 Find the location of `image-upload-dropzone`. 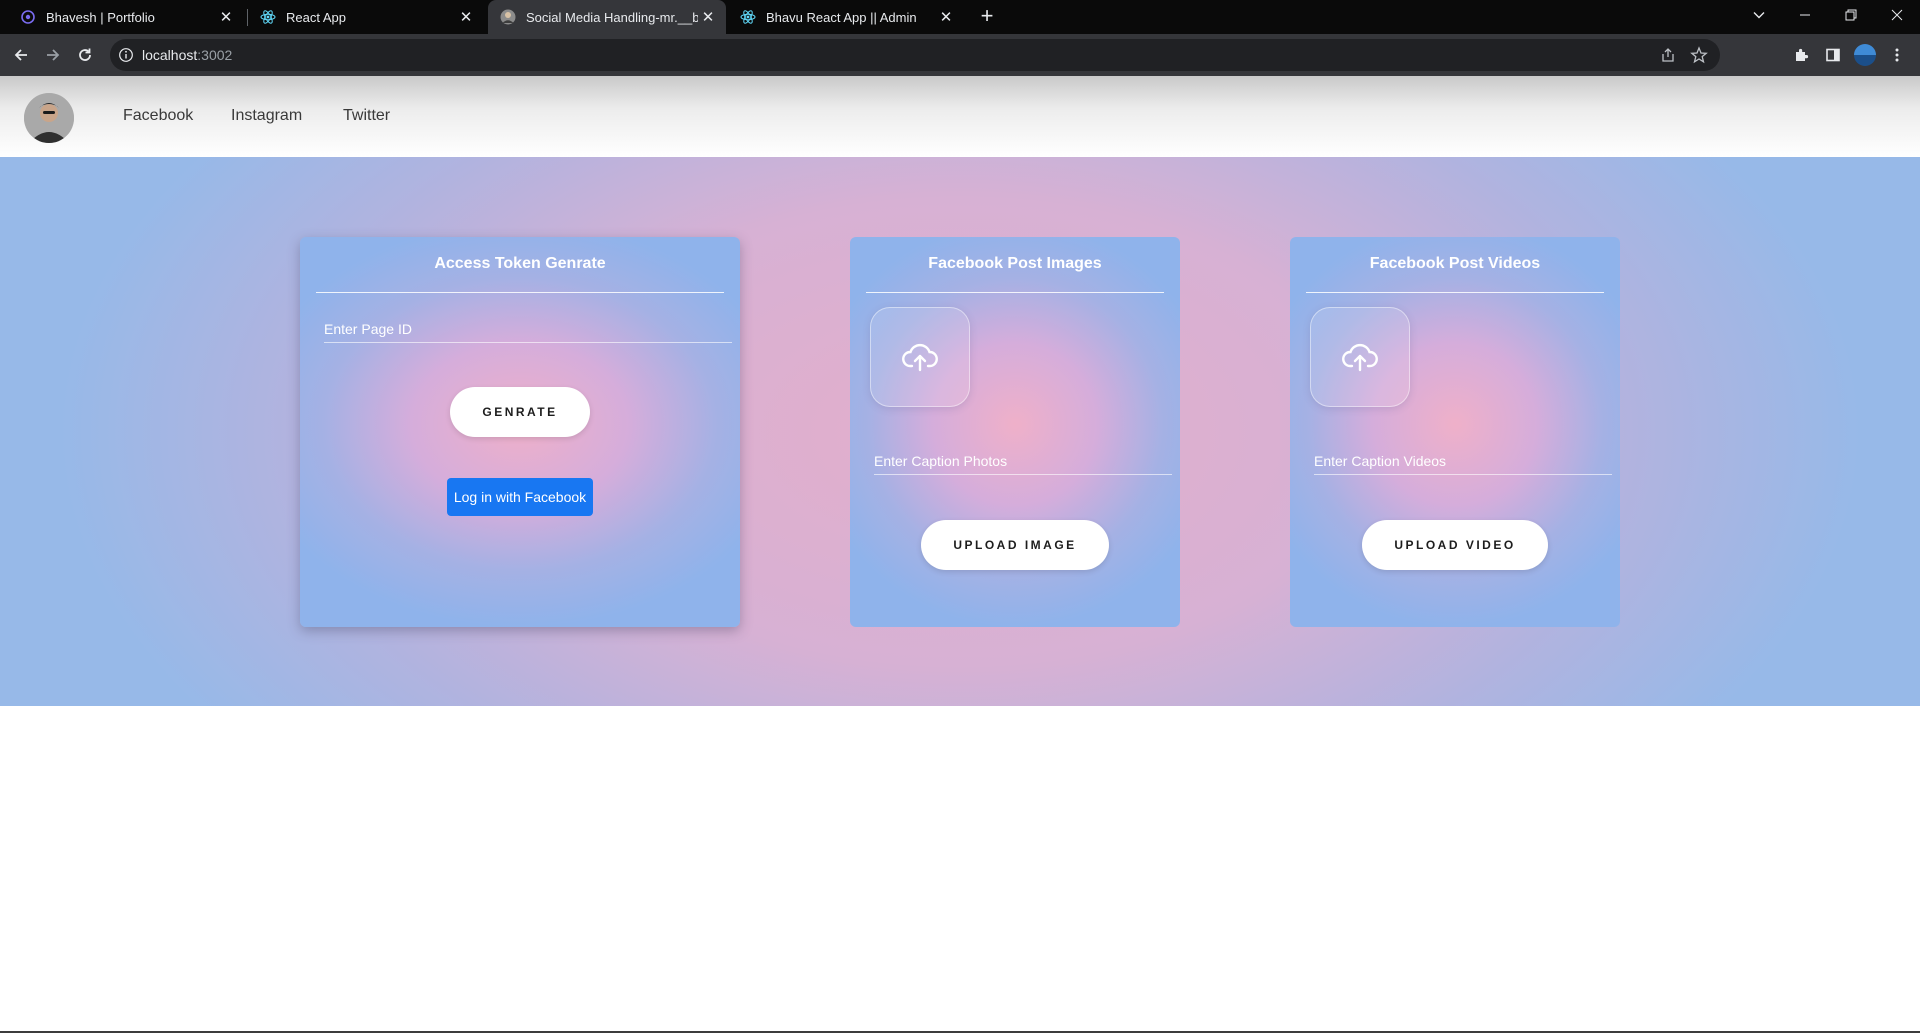

image-upload-dropzone is located at coordinates (920, 357).